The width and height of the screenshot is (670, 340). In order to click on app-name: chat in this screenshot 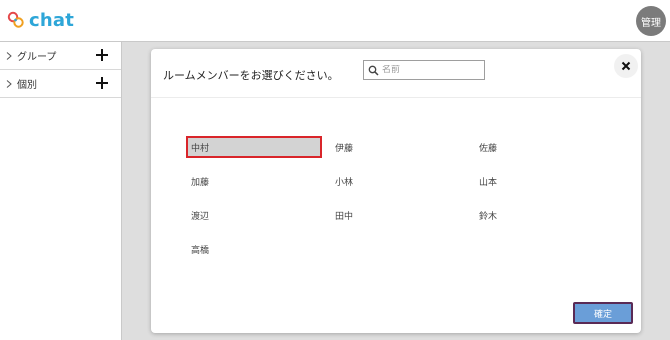, I will do `click(52, 20)`.